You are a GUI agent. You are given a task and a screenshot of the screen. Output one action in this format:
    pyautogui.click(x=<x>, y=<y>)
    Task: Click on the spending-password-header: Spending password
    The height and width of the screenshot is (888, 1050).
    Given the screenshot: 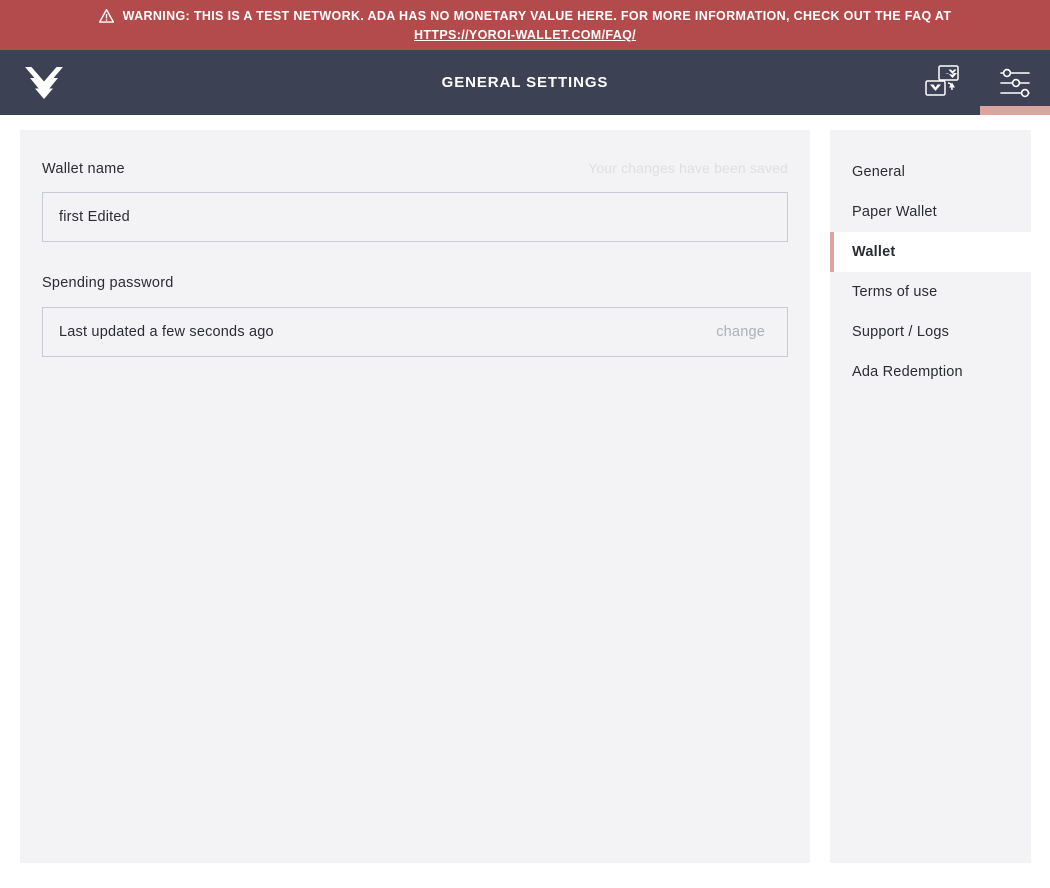 What is the action you would take?
    pyautogui.click(x=415, y=286)
    